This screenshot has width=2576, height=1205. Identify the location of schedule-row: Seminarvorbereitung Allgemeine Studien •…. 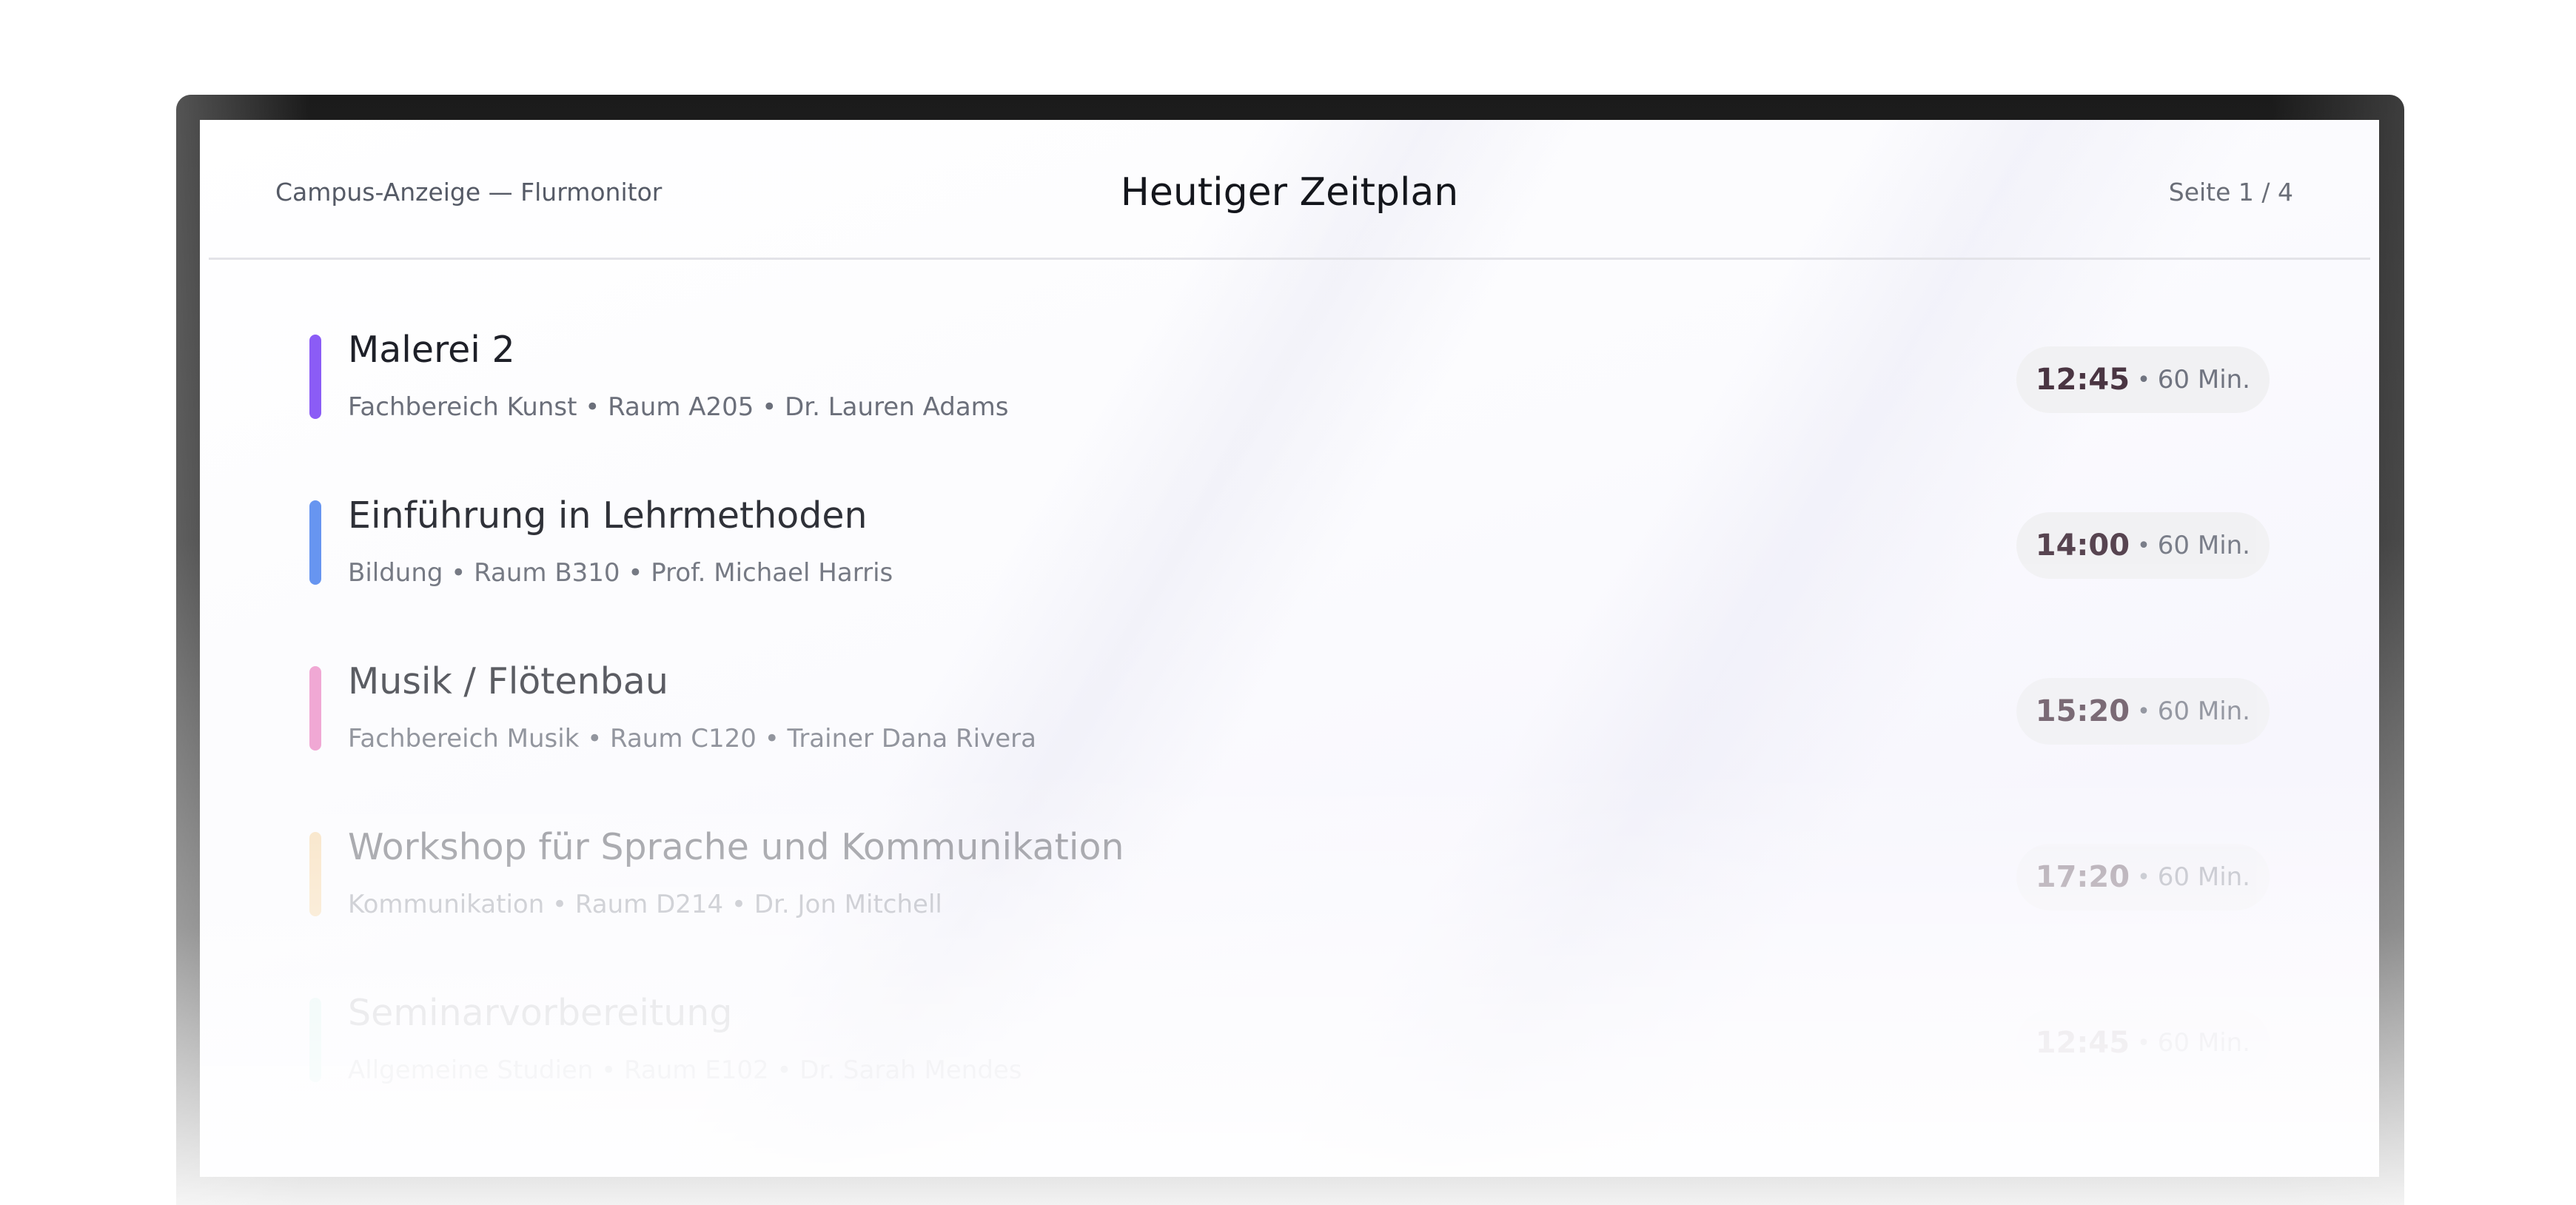
(1289, 1051).